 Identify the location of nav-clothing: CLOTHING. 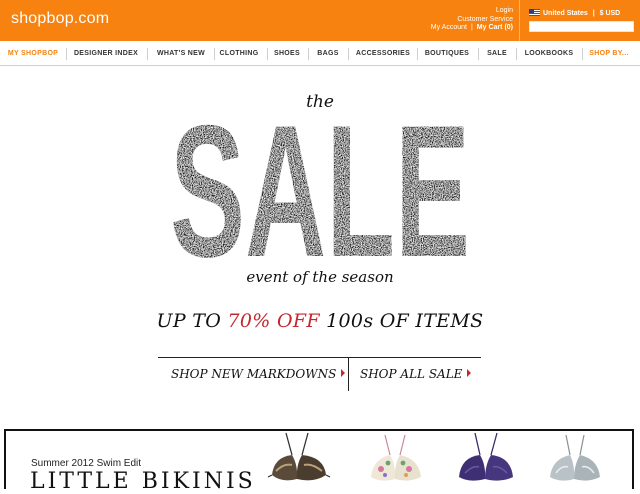
(239, 53).